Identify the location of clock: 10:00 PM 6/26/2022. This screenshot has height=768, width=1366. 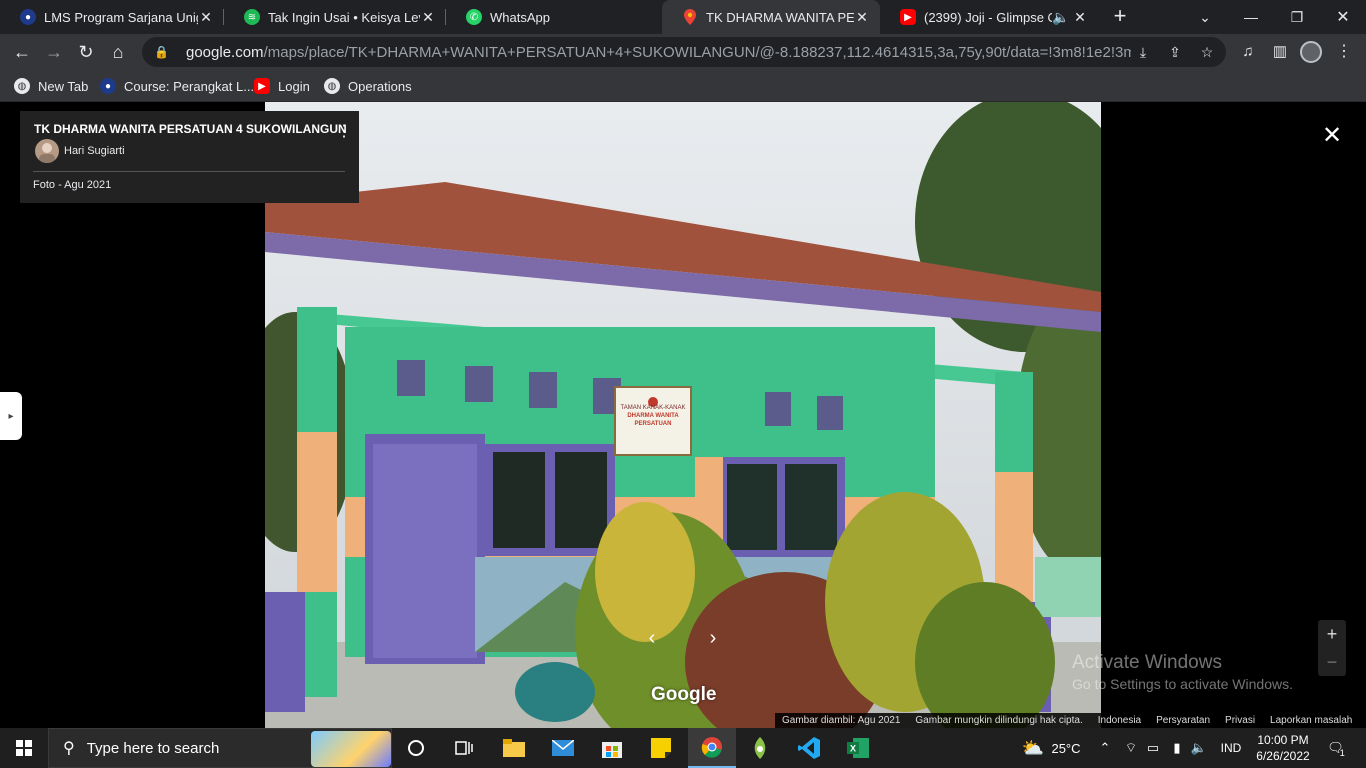
(1283, 748).